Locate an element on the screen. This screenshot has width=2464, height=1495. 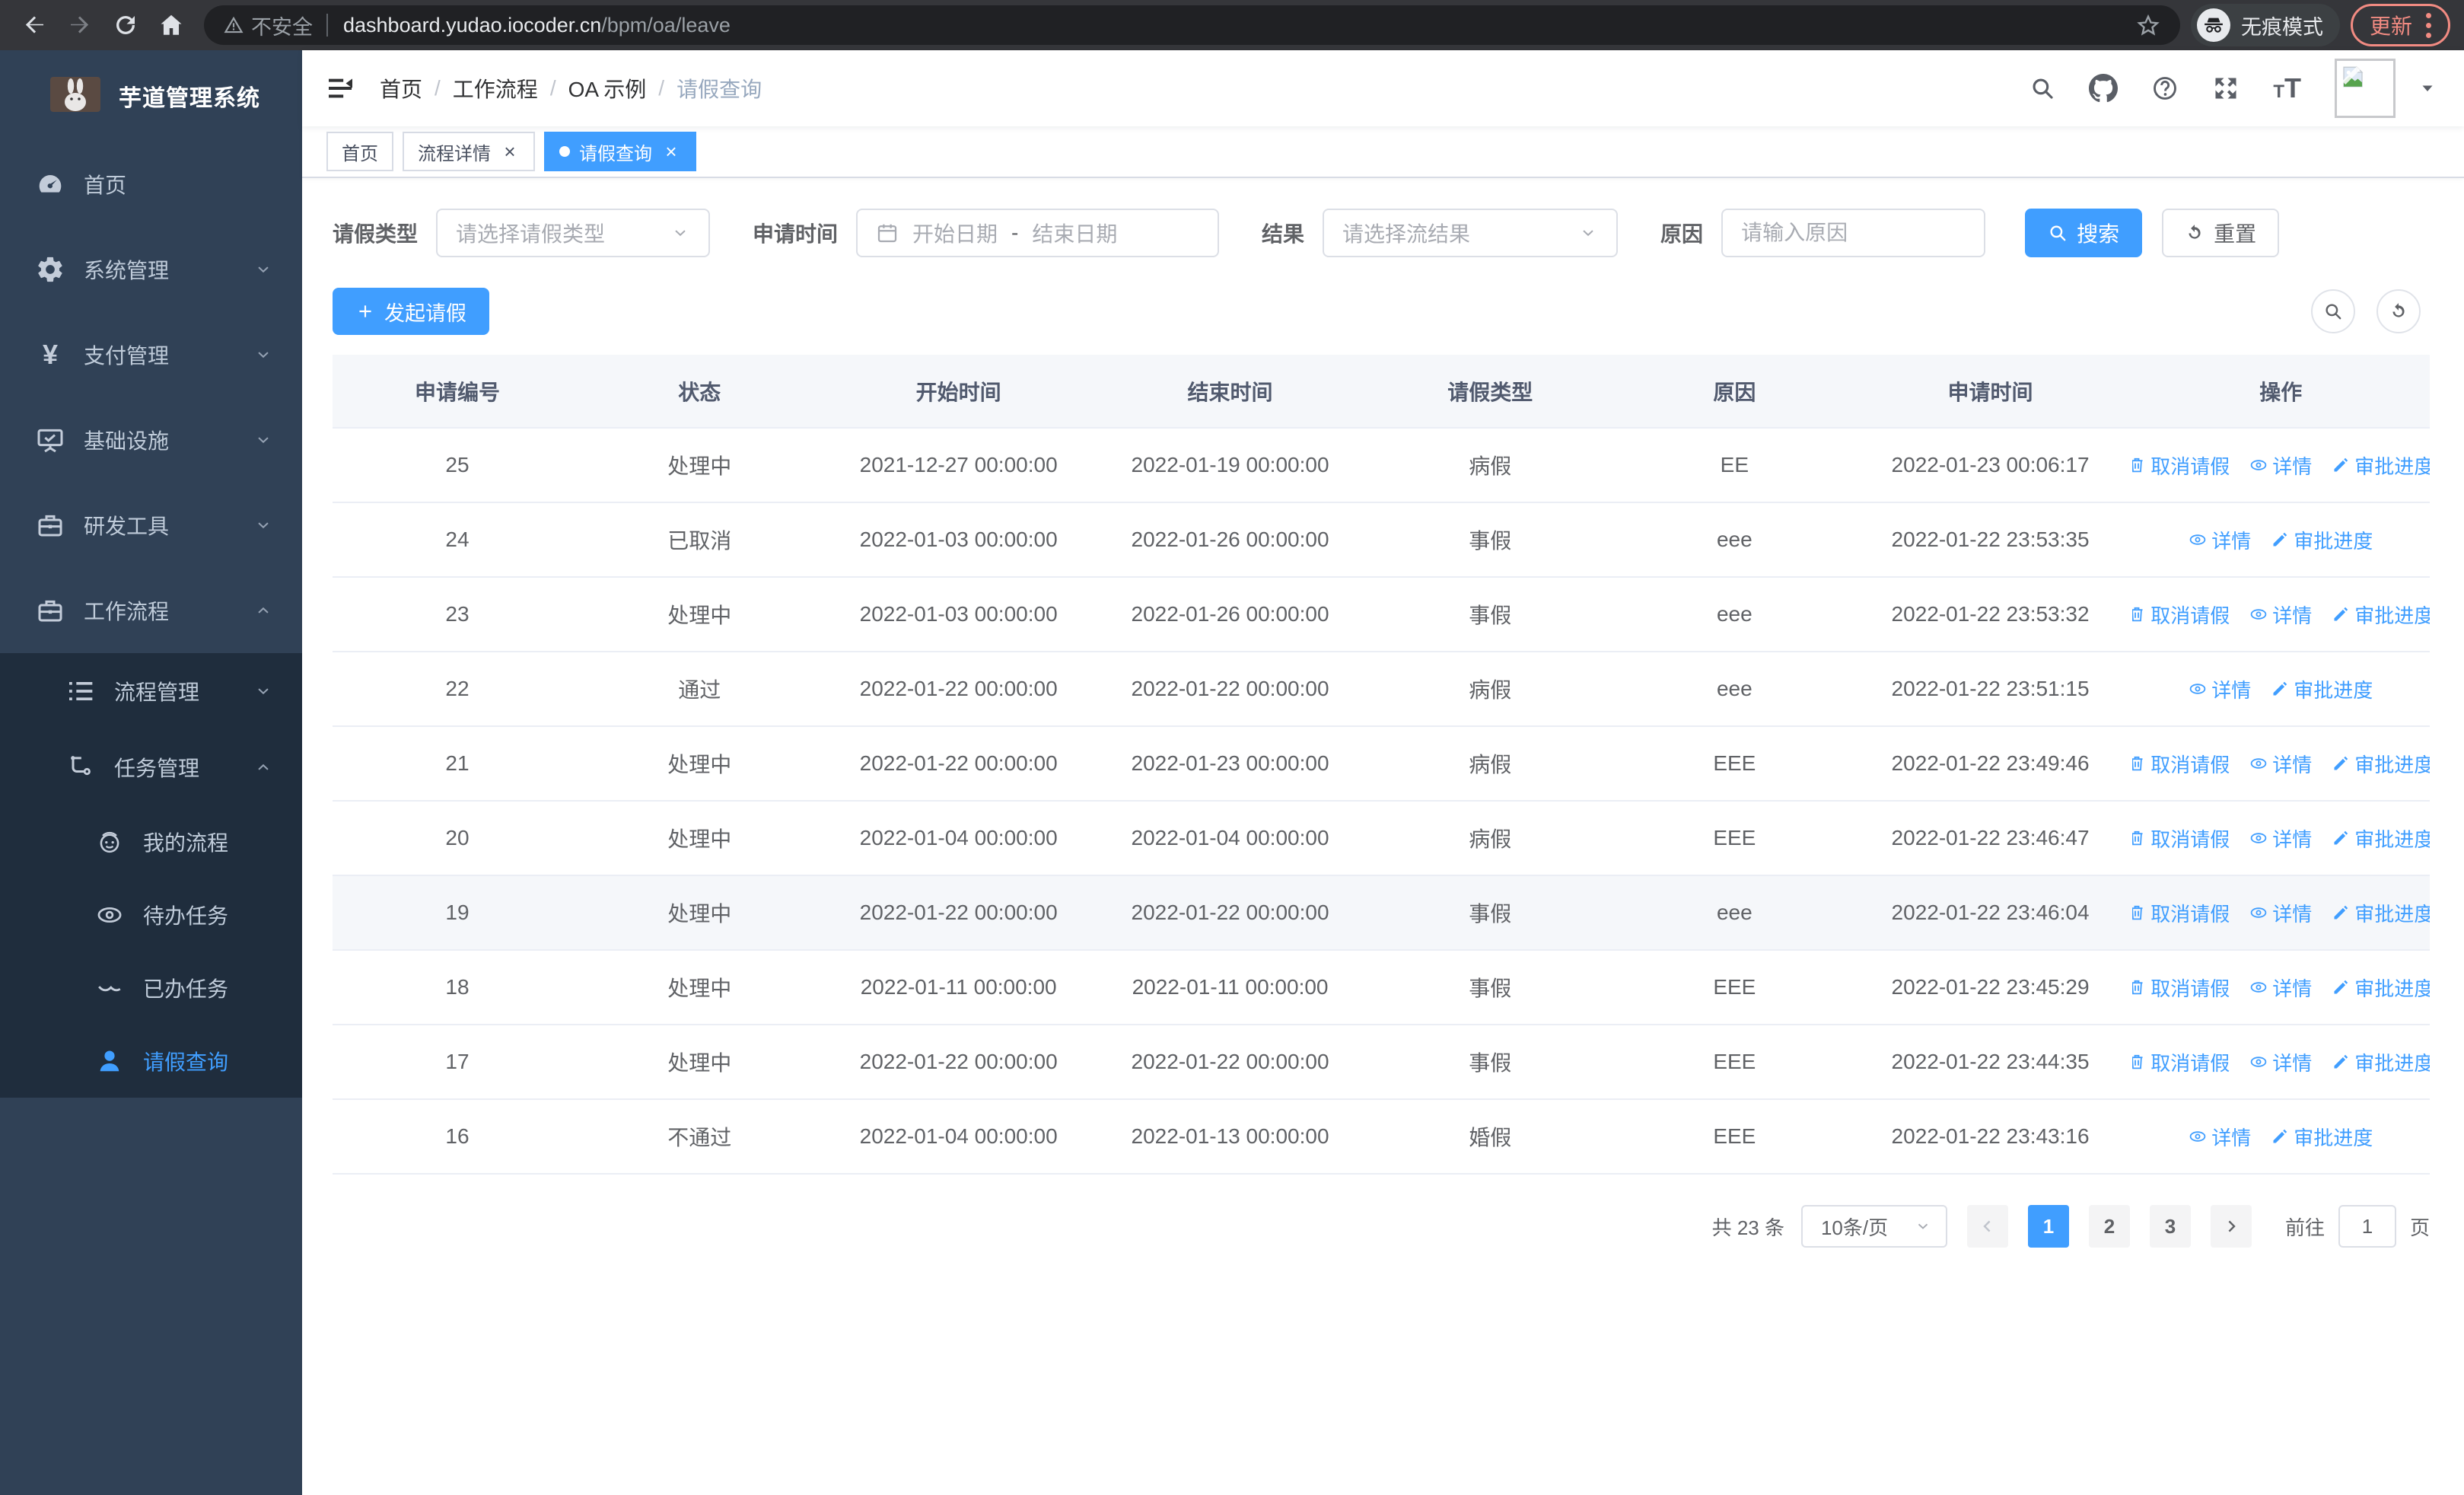
browser-reload-button is located at coordinates (125, 26).